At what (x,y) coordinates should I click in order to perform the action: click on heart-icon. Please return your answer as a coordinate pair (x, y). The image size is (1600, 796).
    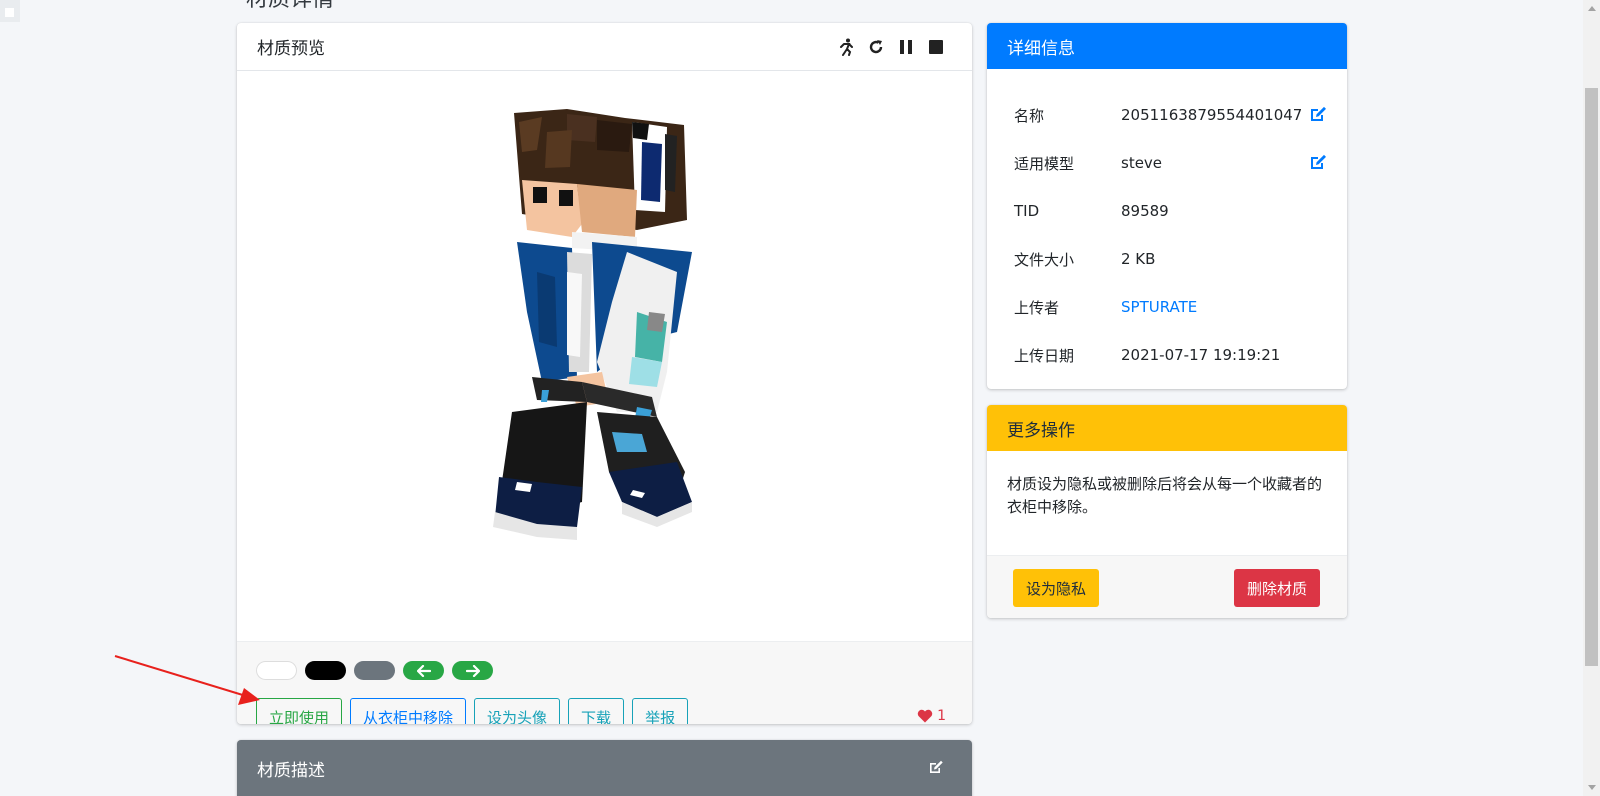
    Looking at the image, I should click on (925, 716).